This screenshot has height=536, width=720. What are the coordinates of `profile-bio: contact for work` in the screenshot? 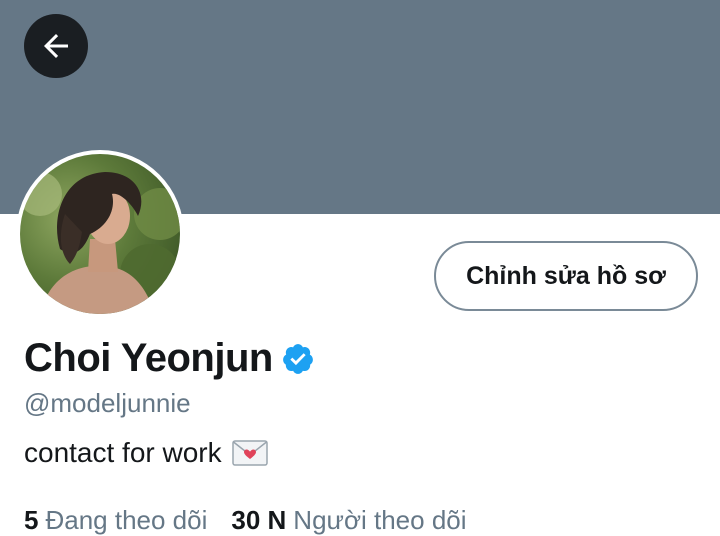 It's located at (146, 453).